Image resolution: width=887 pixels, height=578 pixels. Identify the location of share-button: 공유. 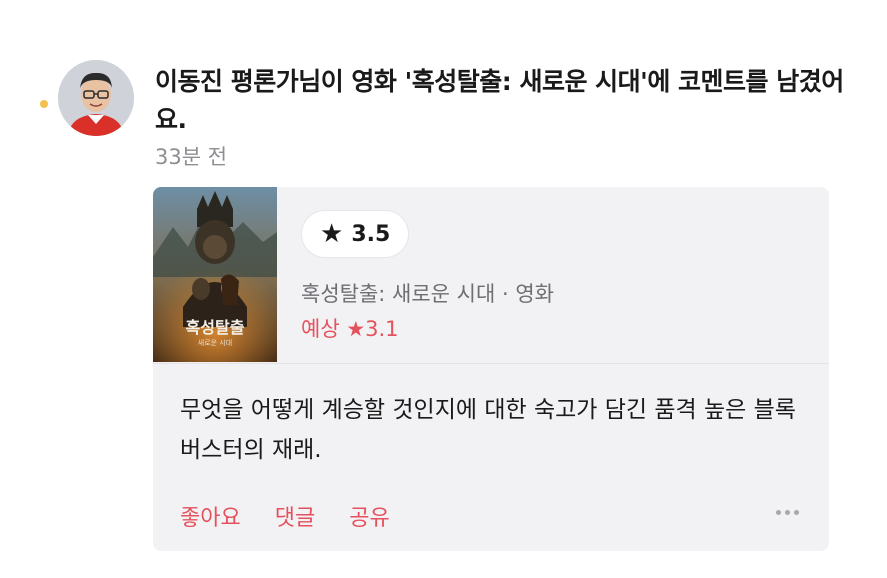
(369, 516).